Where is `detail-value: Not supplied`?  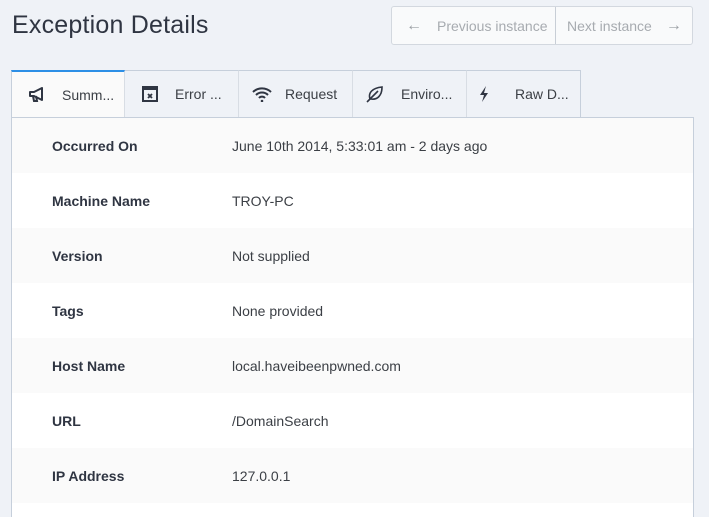
detail-value: Not supplied is located at coordinates (271, 255).